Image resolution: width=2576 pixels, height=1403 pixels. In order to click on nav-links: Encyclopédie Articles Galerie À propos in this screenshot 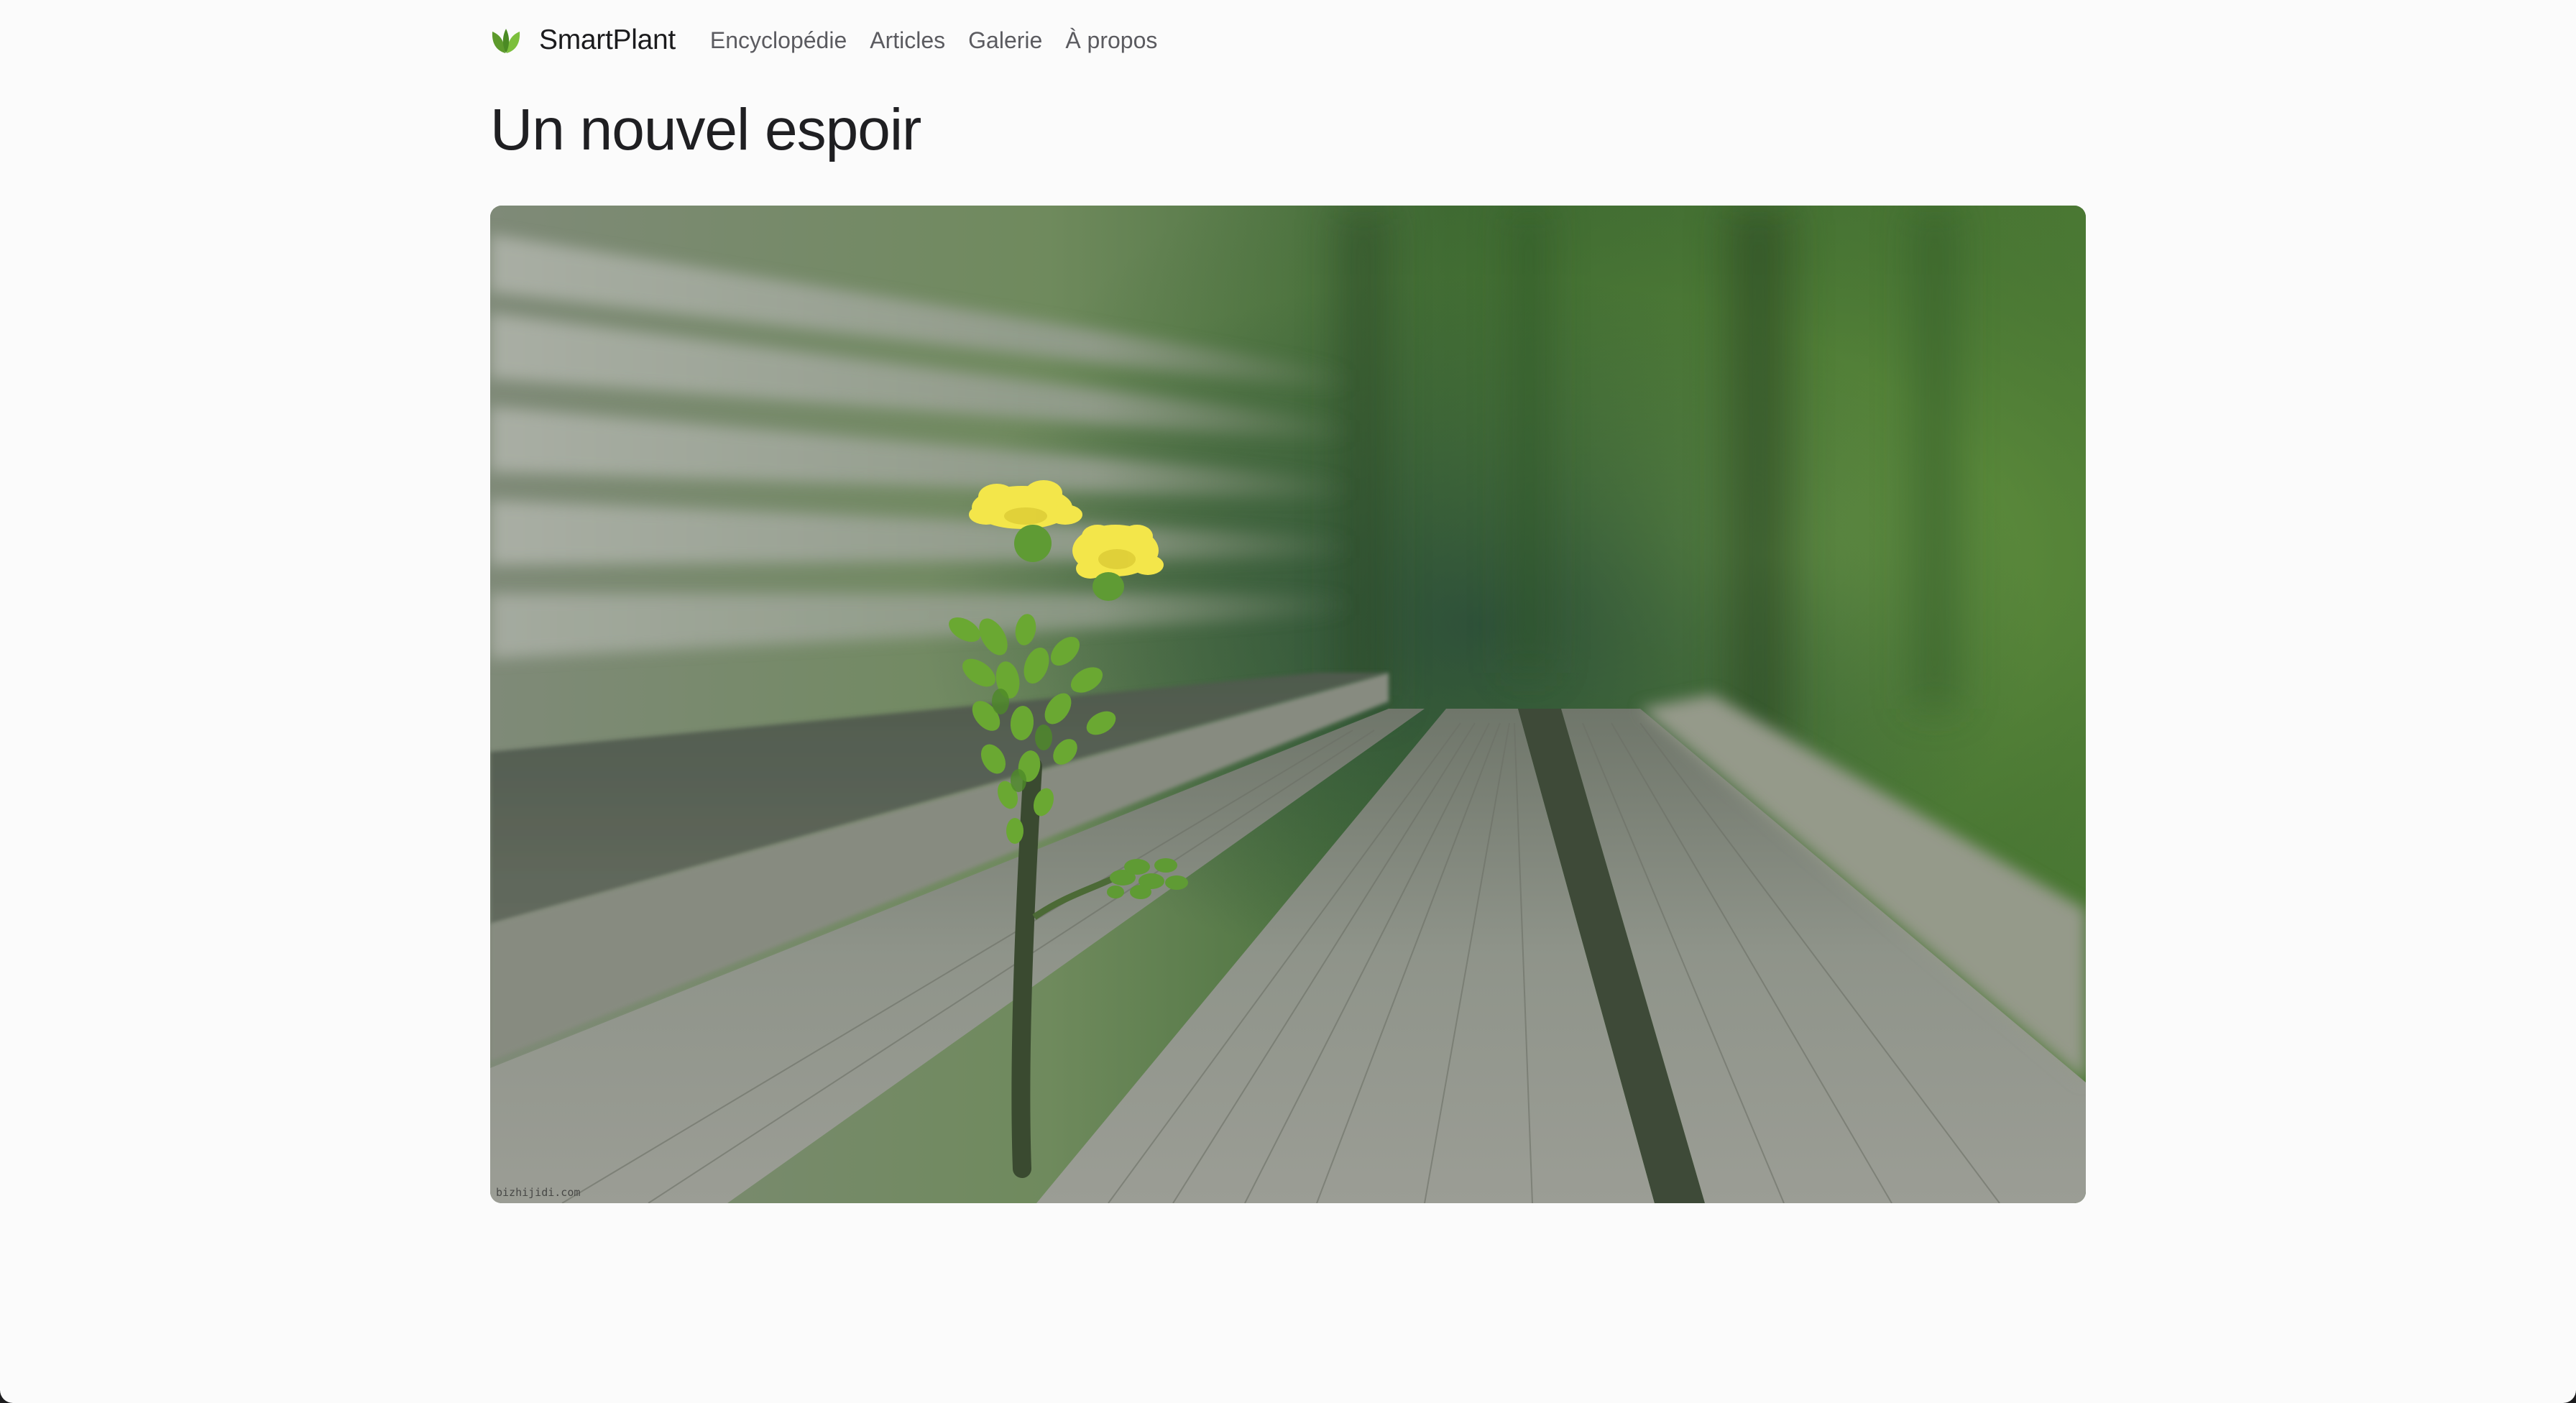, I will do `click(945, 40)`.